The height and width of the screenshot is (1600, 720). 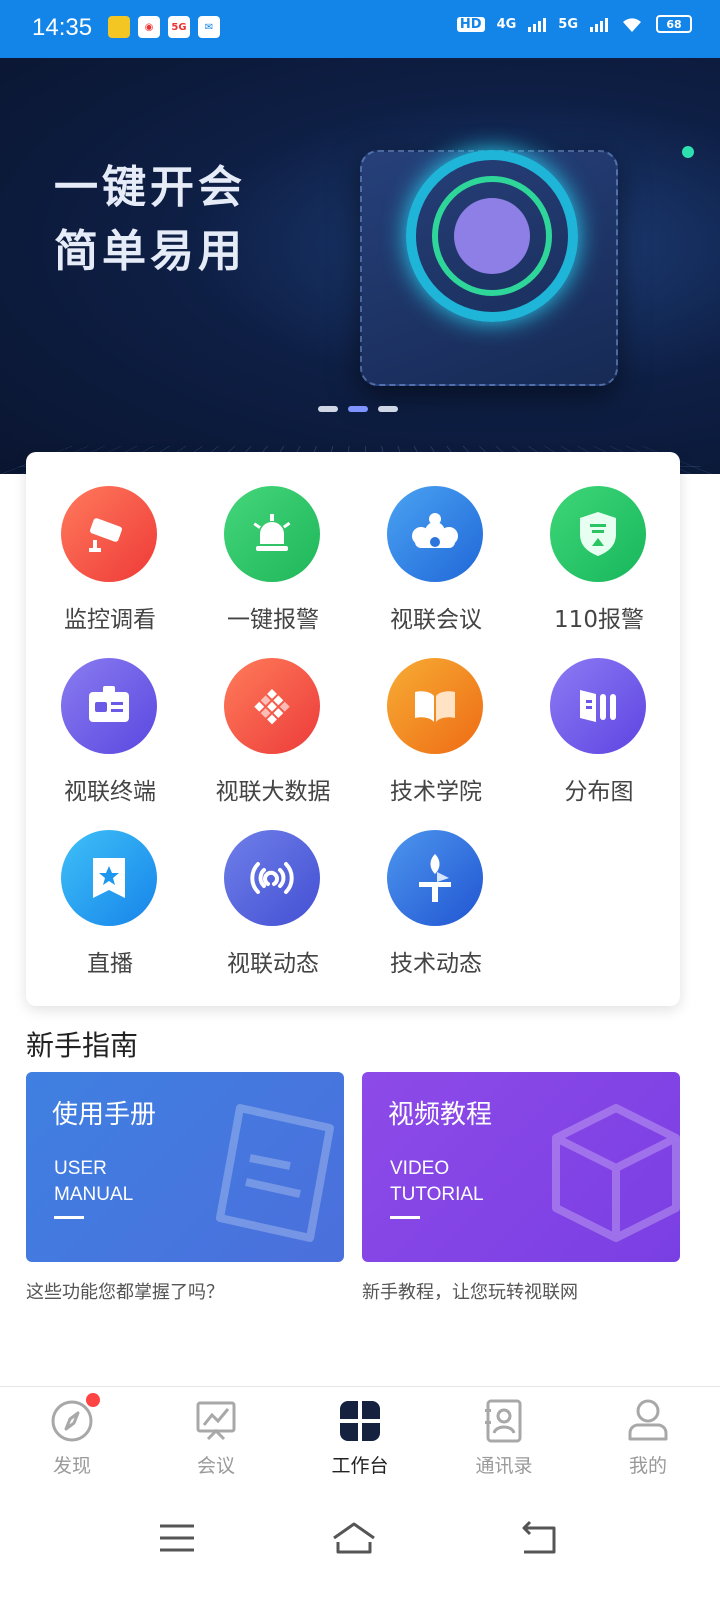 I want to click on tab-label: 工作台, so click(x=360, y=1466).